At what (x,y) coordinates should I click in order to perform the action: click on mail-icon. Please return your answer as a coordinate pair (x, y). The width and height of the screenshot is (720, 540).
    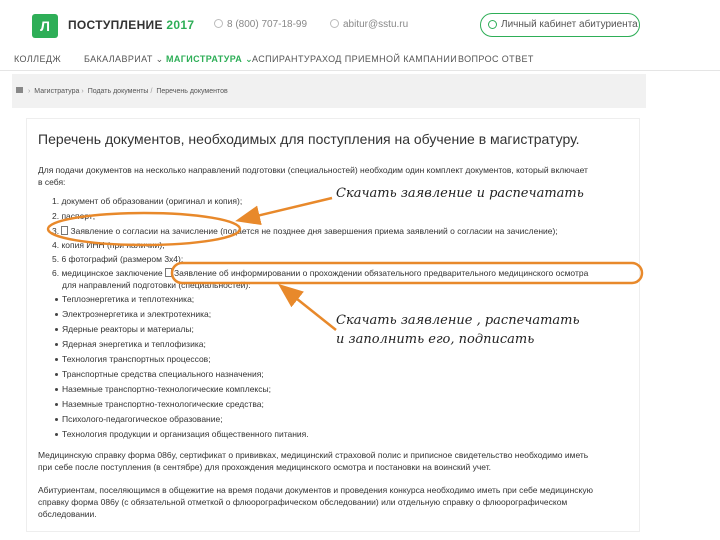
    Looking at the image, I should click on (334, 23).